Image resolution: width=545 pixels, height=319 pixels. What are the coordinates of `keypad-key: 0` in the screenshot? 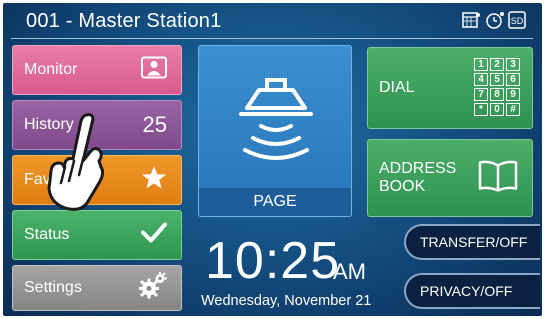 It's located at (497, 109).